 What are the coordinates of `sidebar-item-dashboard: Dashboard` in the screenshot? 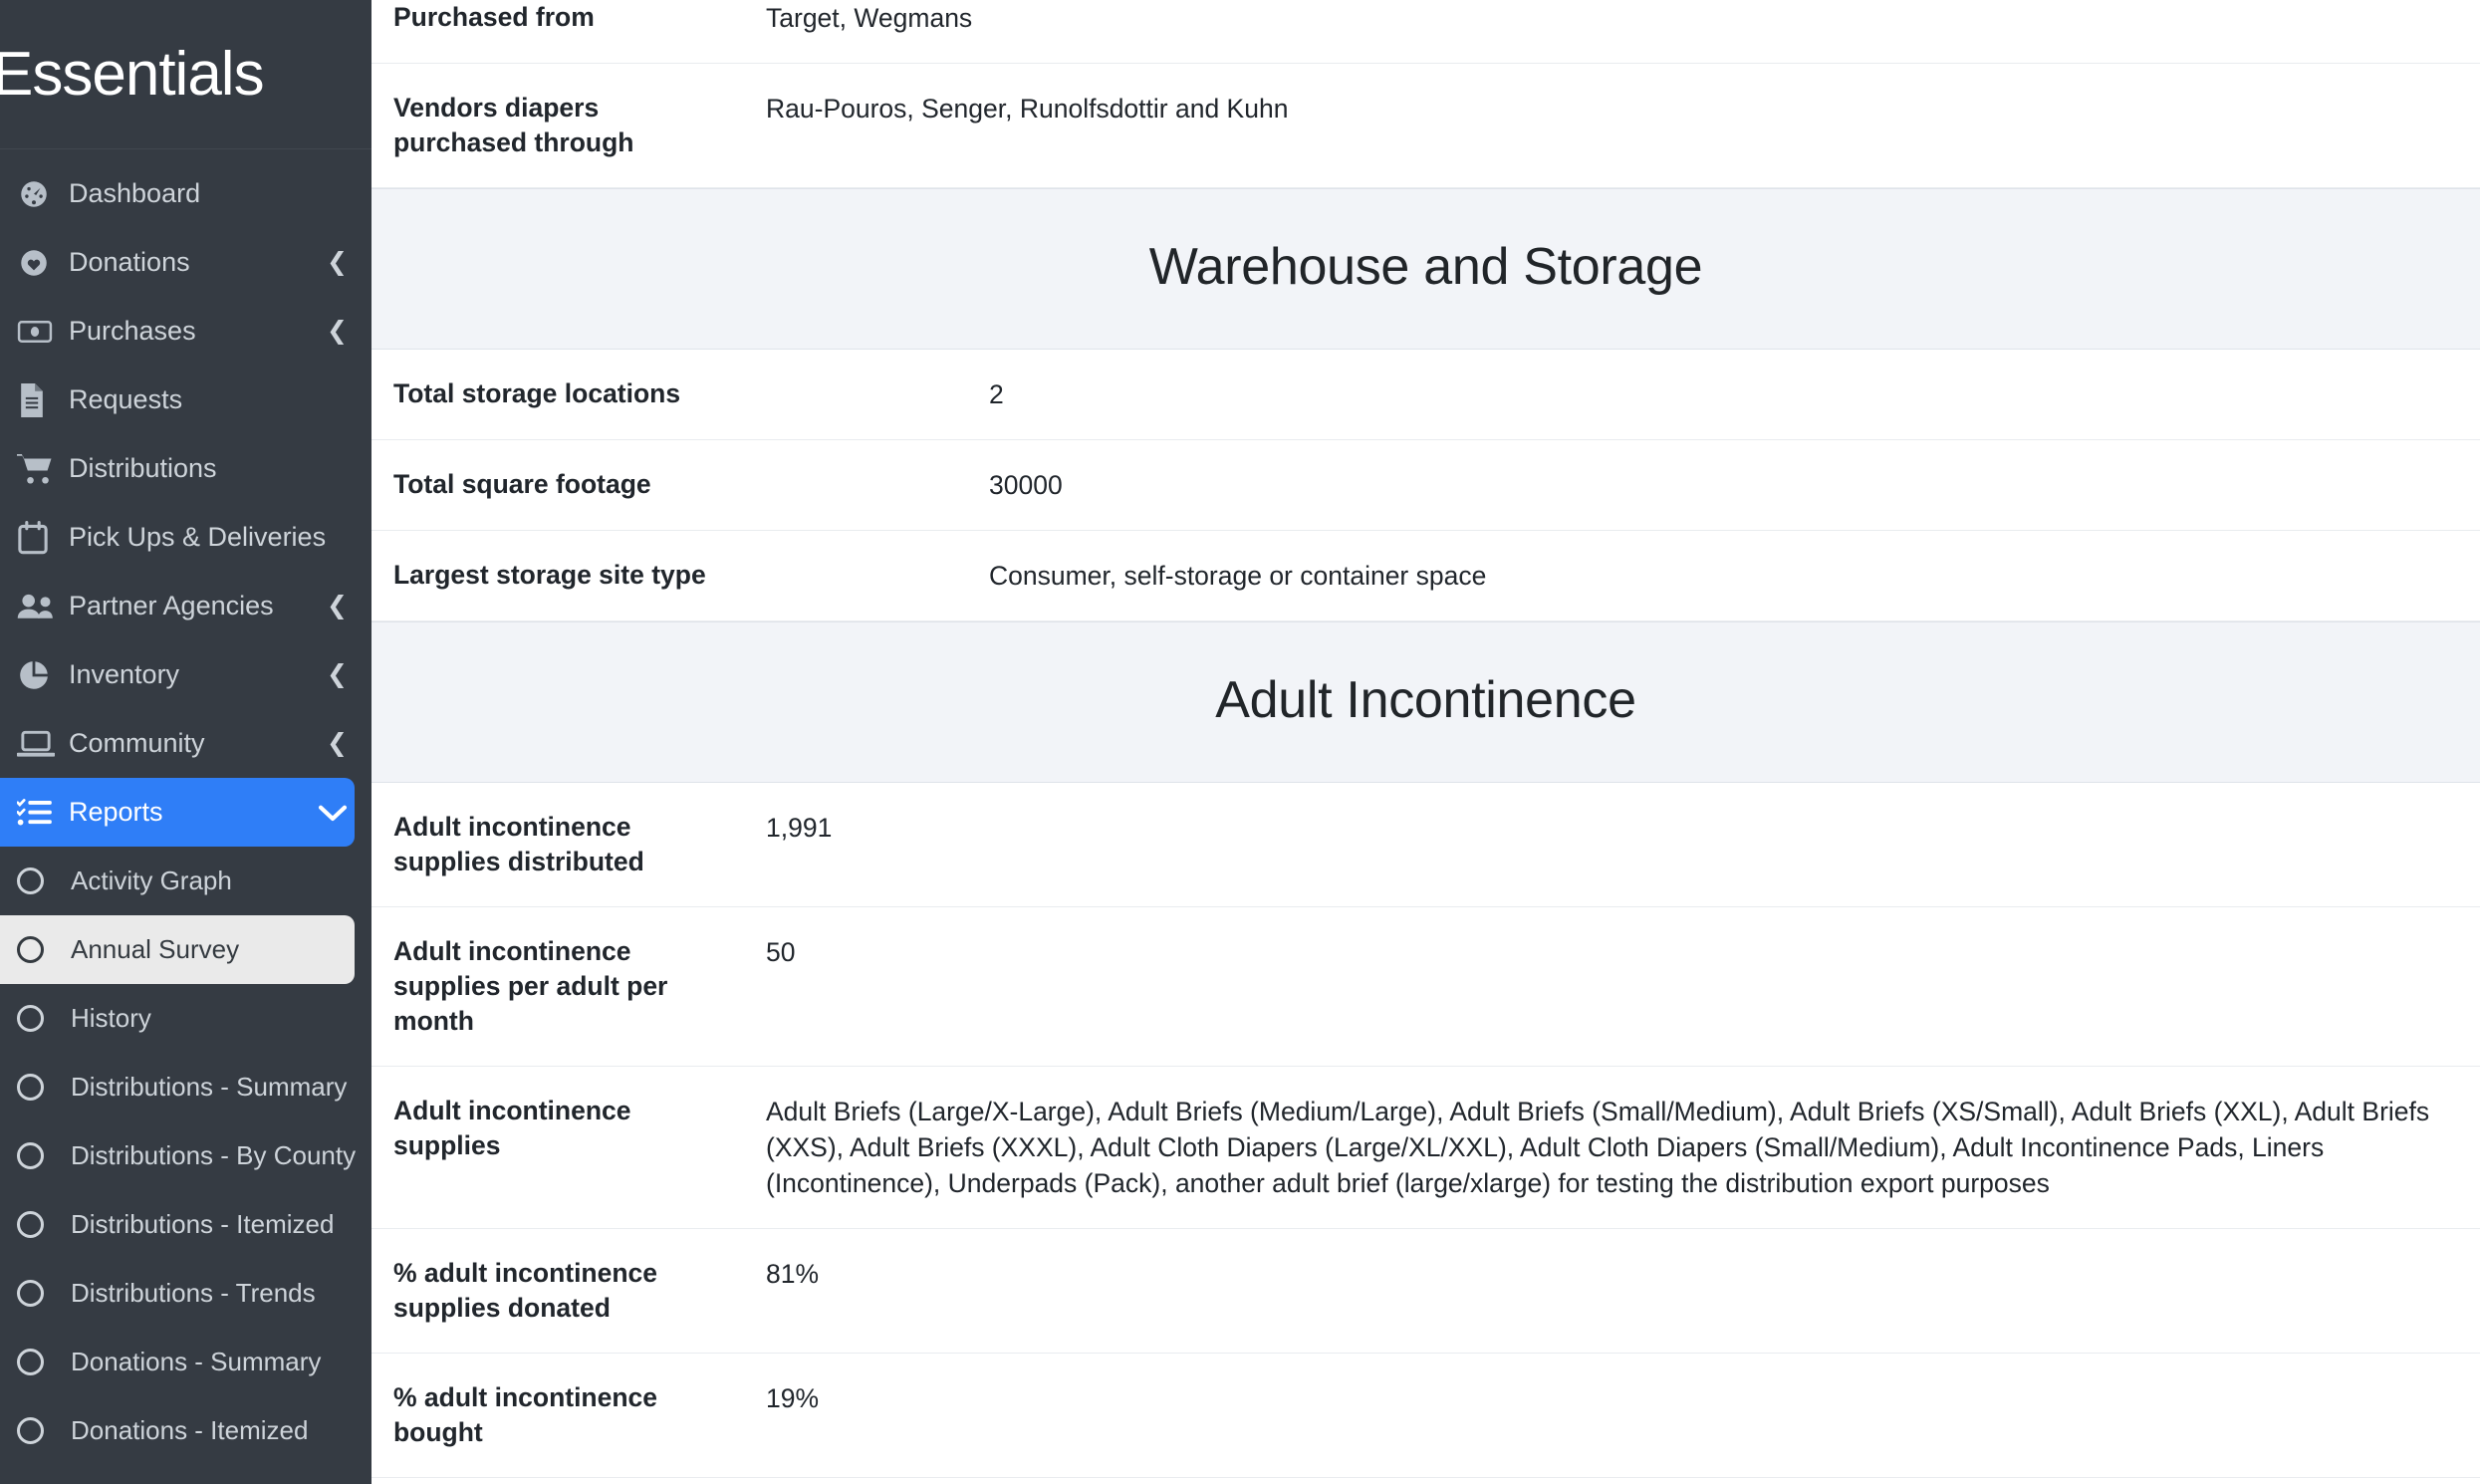 It's located at (186, 193).